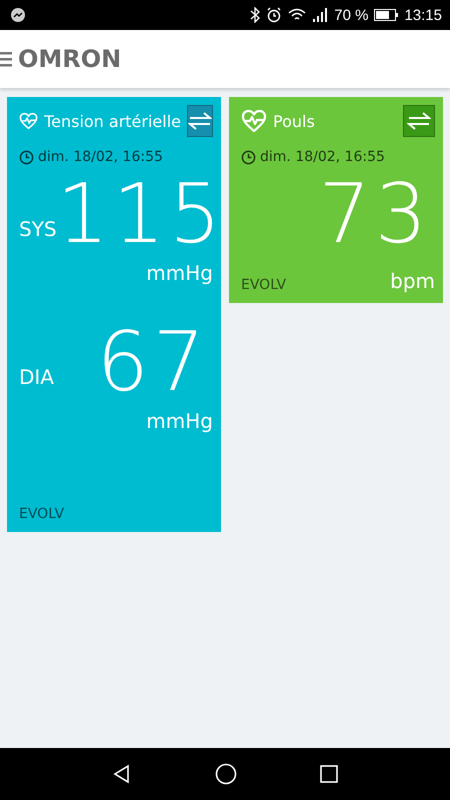  I want to click on pulse-card: Pouls dim. 18/02, 16:55 73 EVOLV bpm, so click(336, 200).